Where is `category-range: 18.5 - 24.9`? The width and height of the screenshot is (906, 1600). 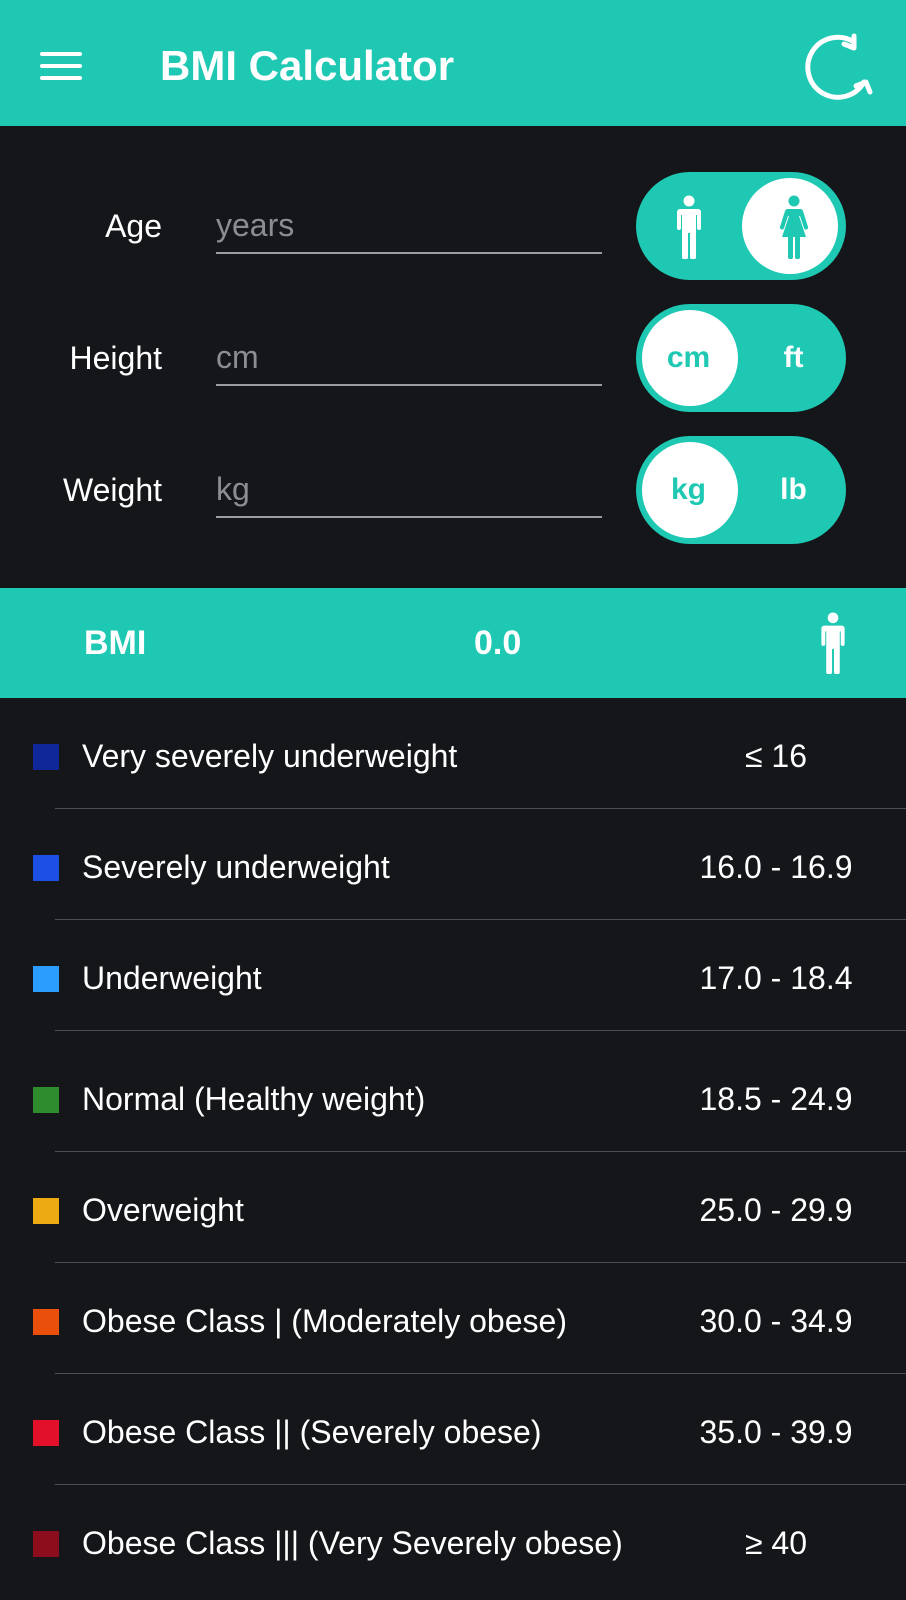 category-range: 18.5 - 24.9 is located at coordinates (776, 1099).